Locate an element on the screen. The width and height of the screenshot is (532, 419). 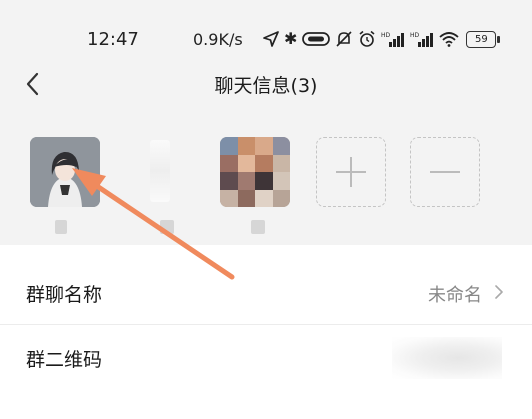
chevron-right-icon is located at coordinates (499, 292).